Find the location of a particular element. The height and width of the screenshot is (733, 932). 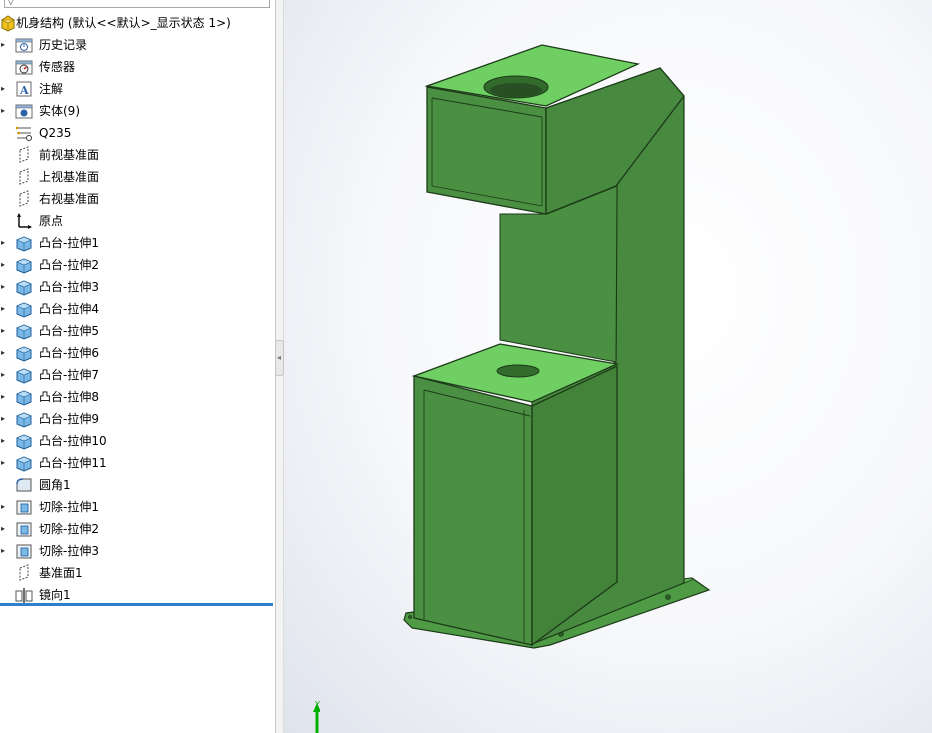

filter-icon: ▽ is located at coordinates (11, 3).